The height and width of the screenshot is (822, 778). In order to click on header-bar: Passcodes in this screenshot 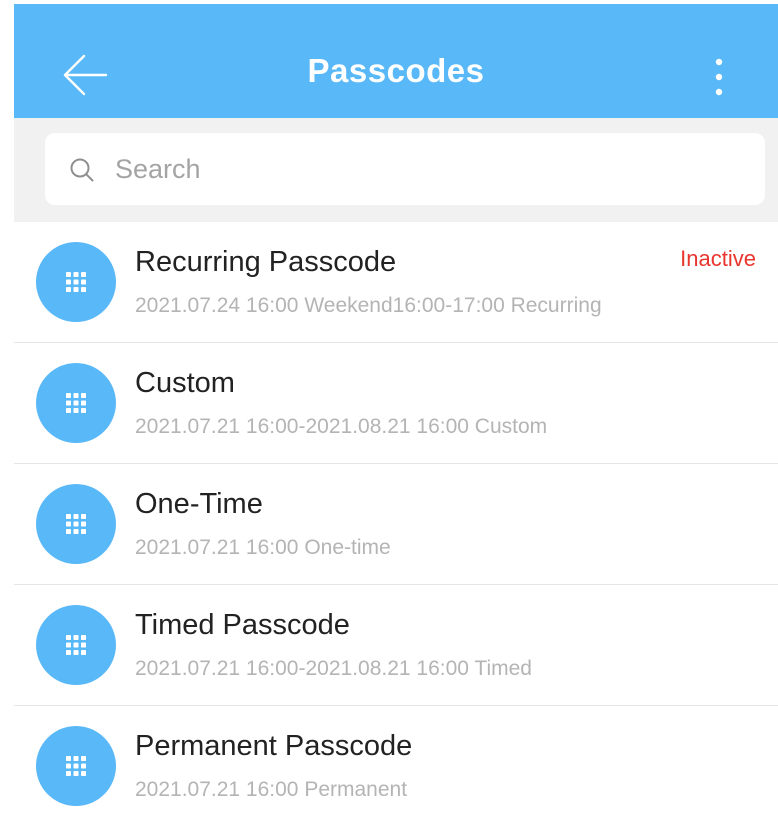, I will do `click(396, 61)`.